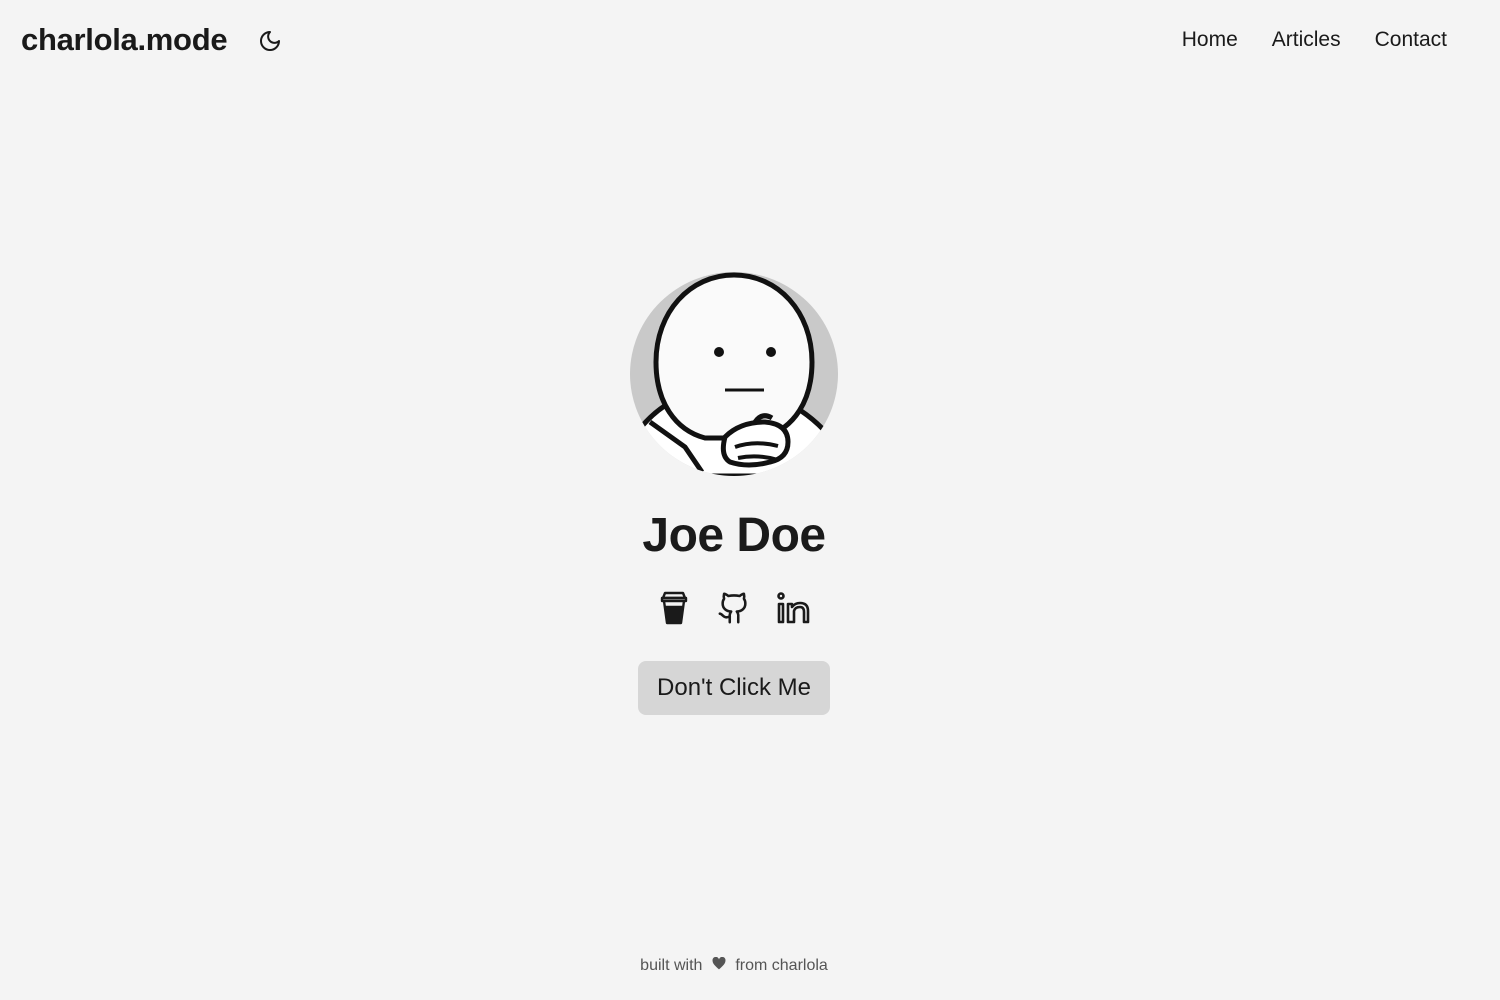  What do you see at coordinates (1210, 40) in the screenshot?
I see `nav-home-link: Home` at bounding box center [1210, 40].